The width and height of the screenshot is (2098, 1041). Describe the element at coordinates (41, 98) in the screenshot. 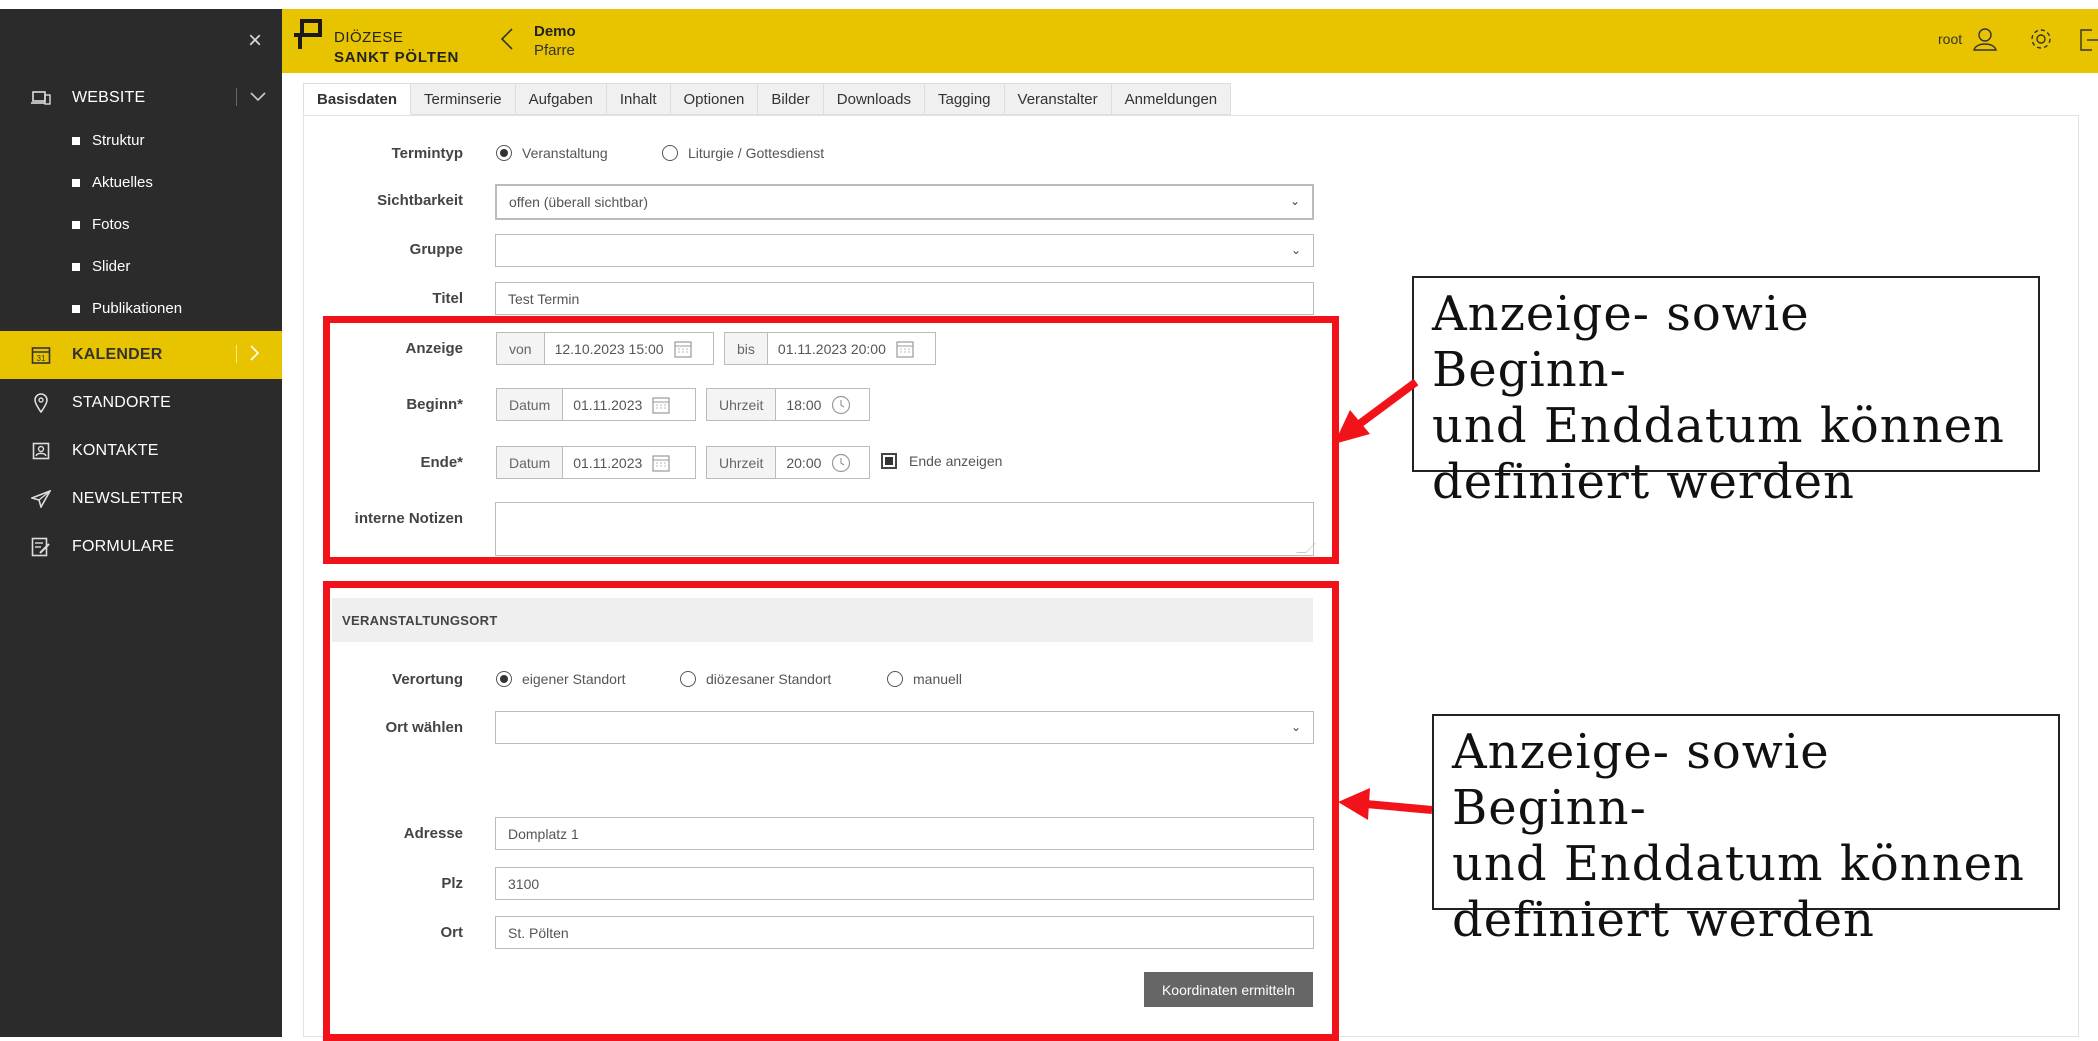

I see `laptop-icon` at that location.